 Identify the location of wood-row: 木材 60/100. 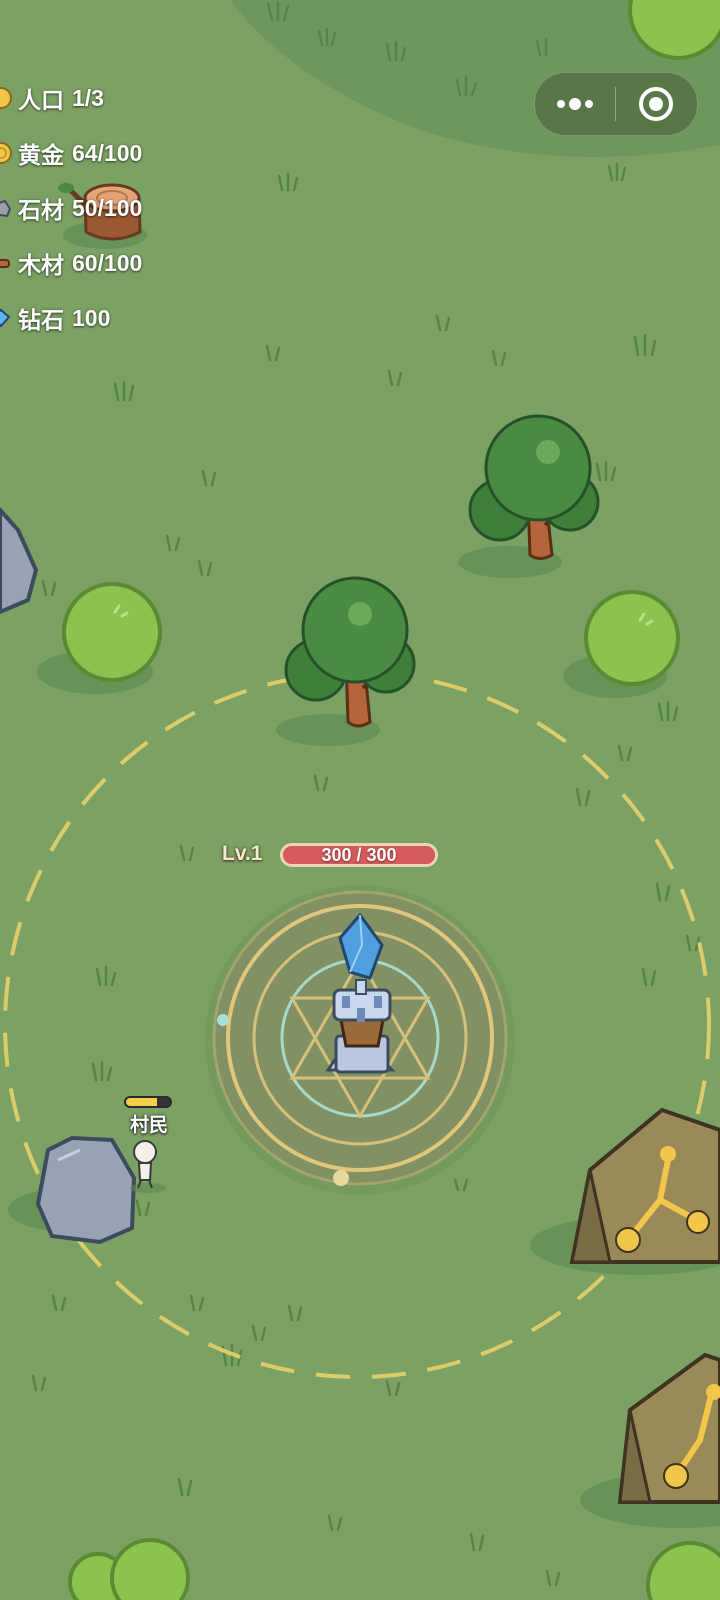
(71, 263).